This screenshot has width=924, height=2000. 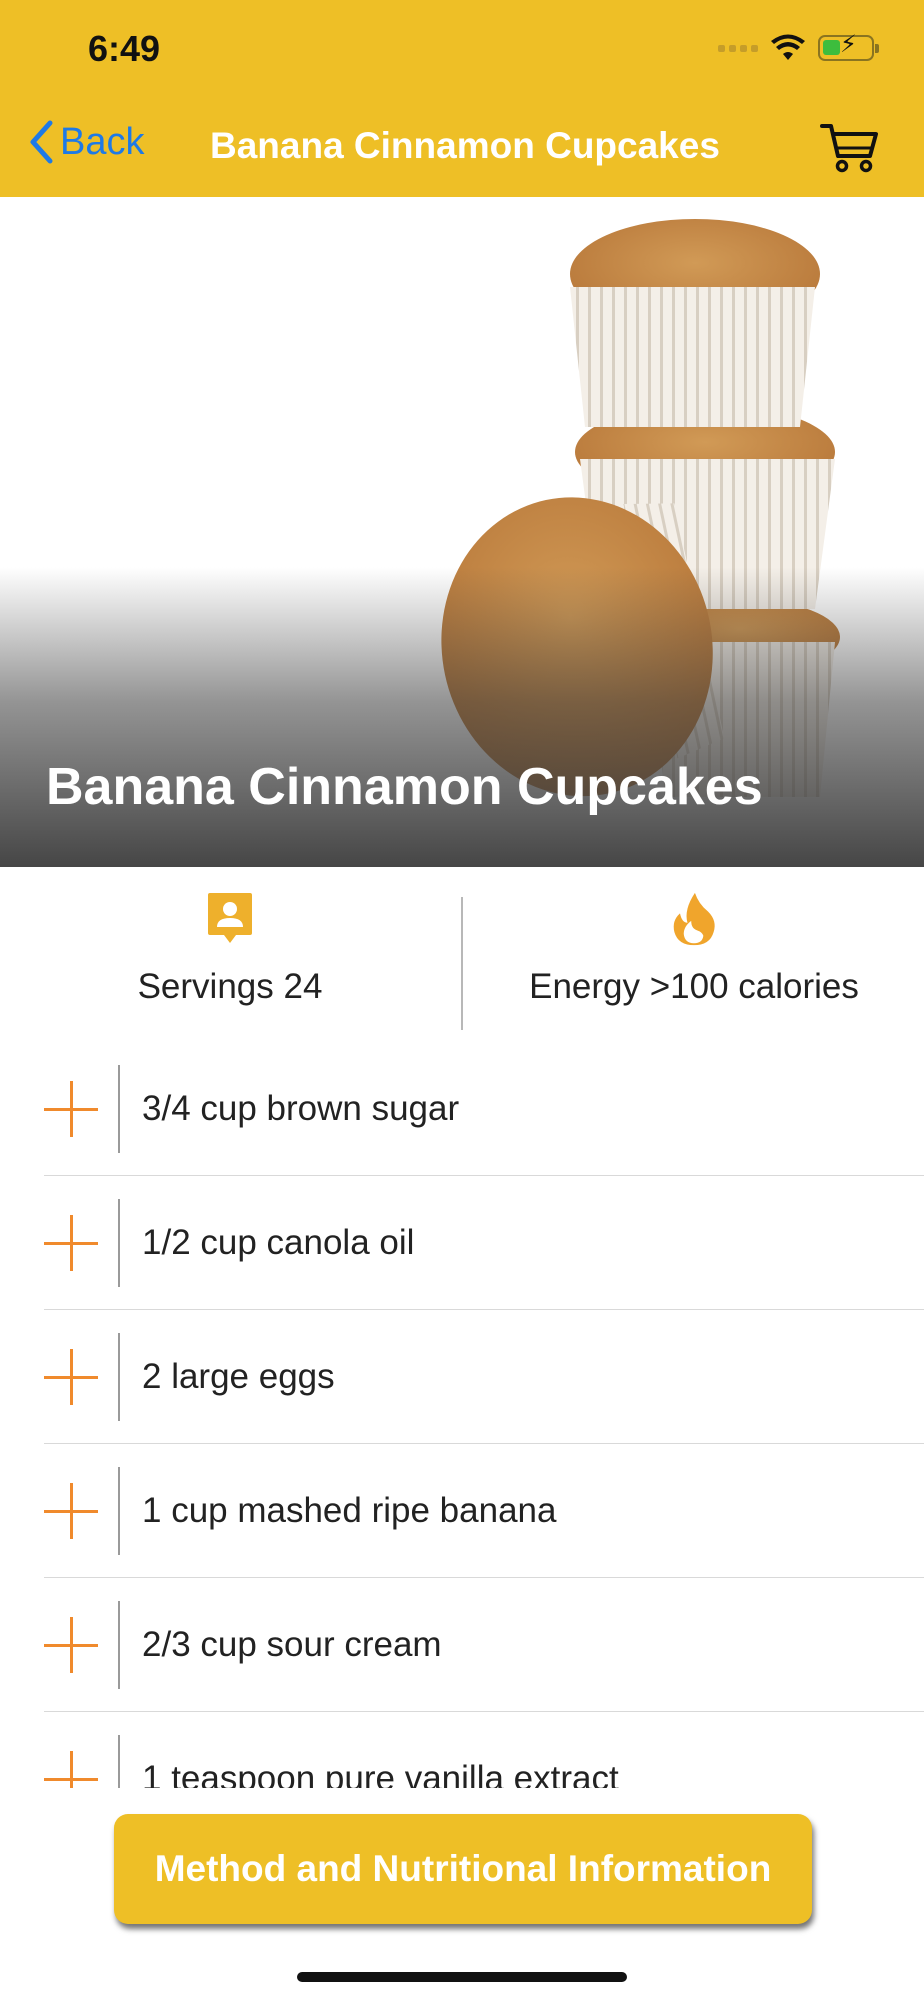 I want to click on cart-icon, so click(x=849, y=148).